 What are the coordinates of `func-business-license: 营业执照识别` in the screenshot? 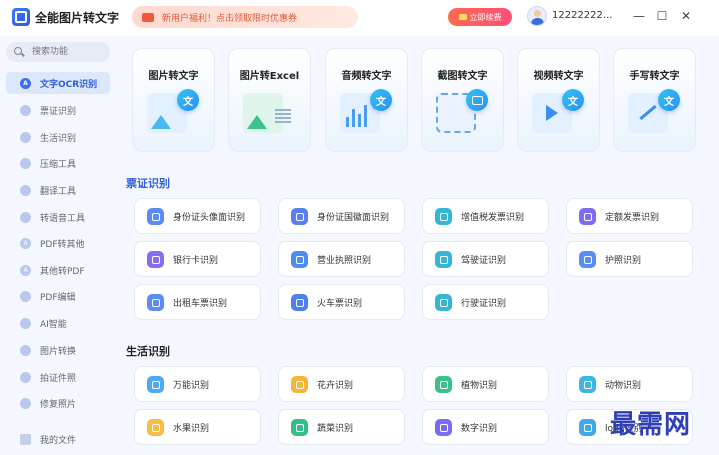 It's located at (341, 259).